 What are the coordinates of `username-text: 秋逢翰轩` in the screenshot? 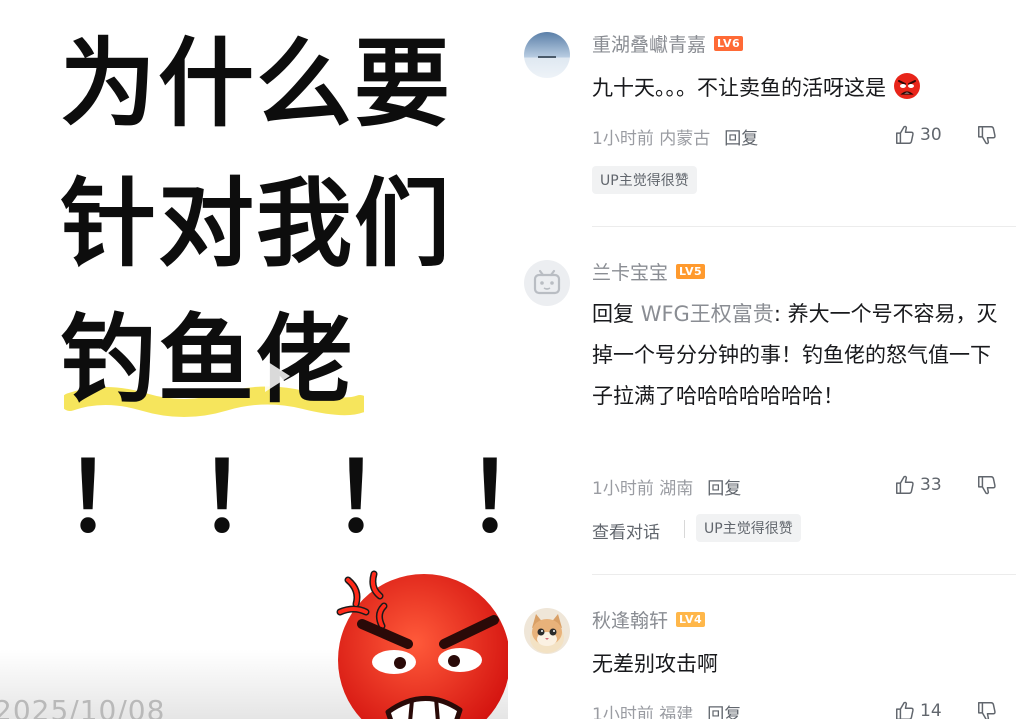 It's located at (630, 619).